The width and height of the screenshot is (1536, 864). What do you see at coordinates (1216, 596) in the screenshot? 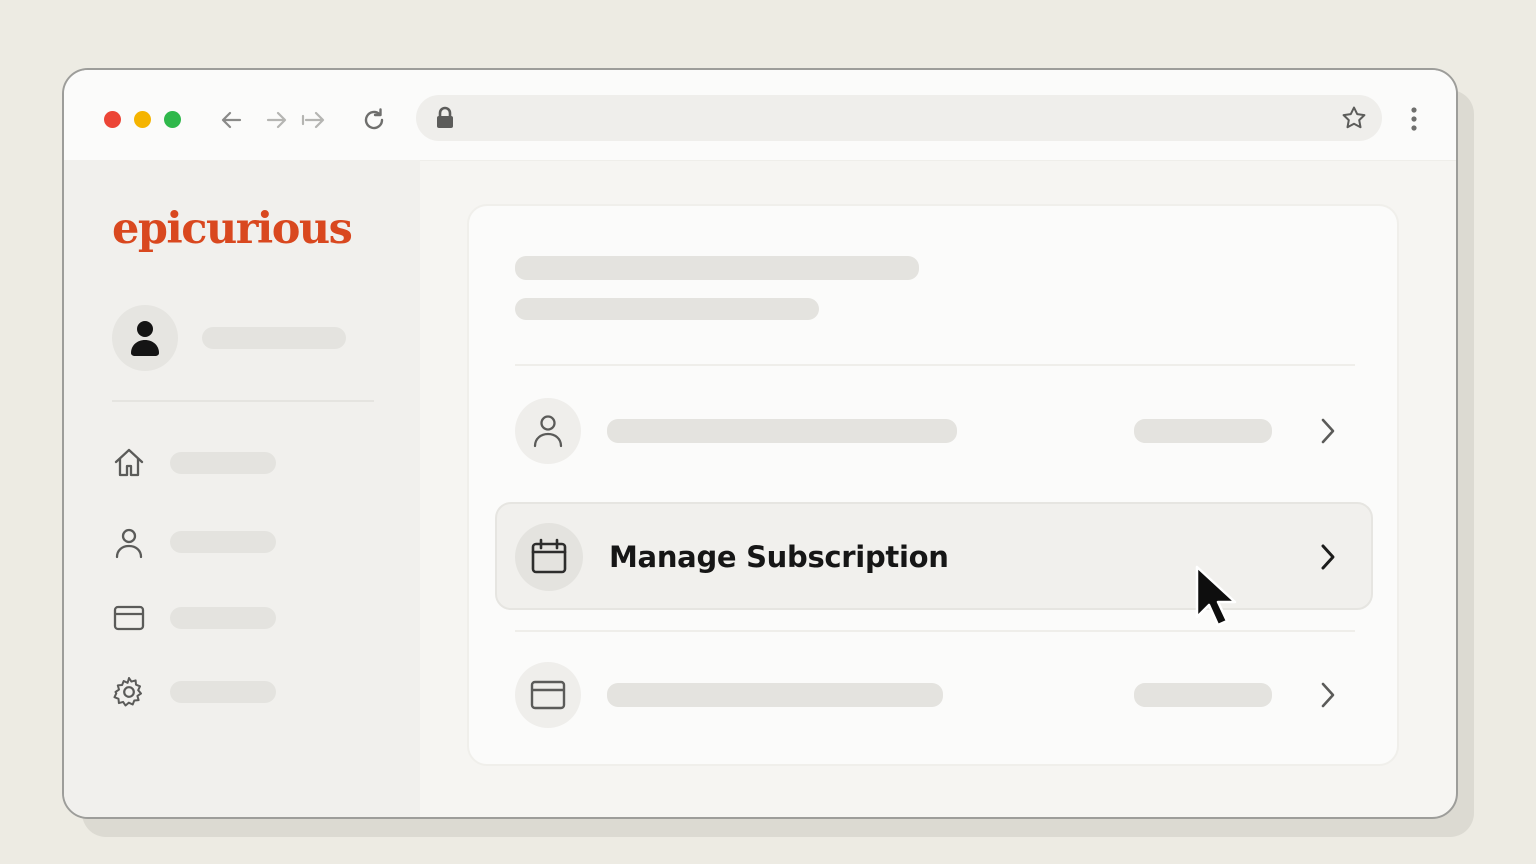
I see `mouse-pointer-icon` at bounding box center [1216, 596].